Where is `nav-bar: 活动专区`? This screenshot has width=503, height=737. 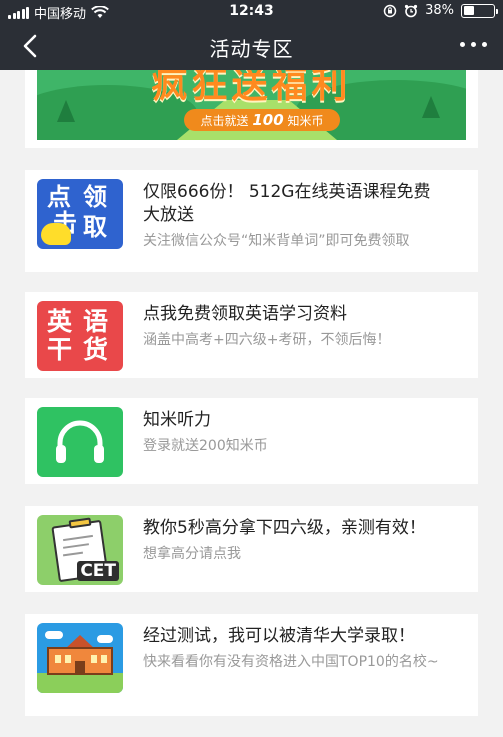
nav-bar: 活动专区 is located at coordinates (251, 46).